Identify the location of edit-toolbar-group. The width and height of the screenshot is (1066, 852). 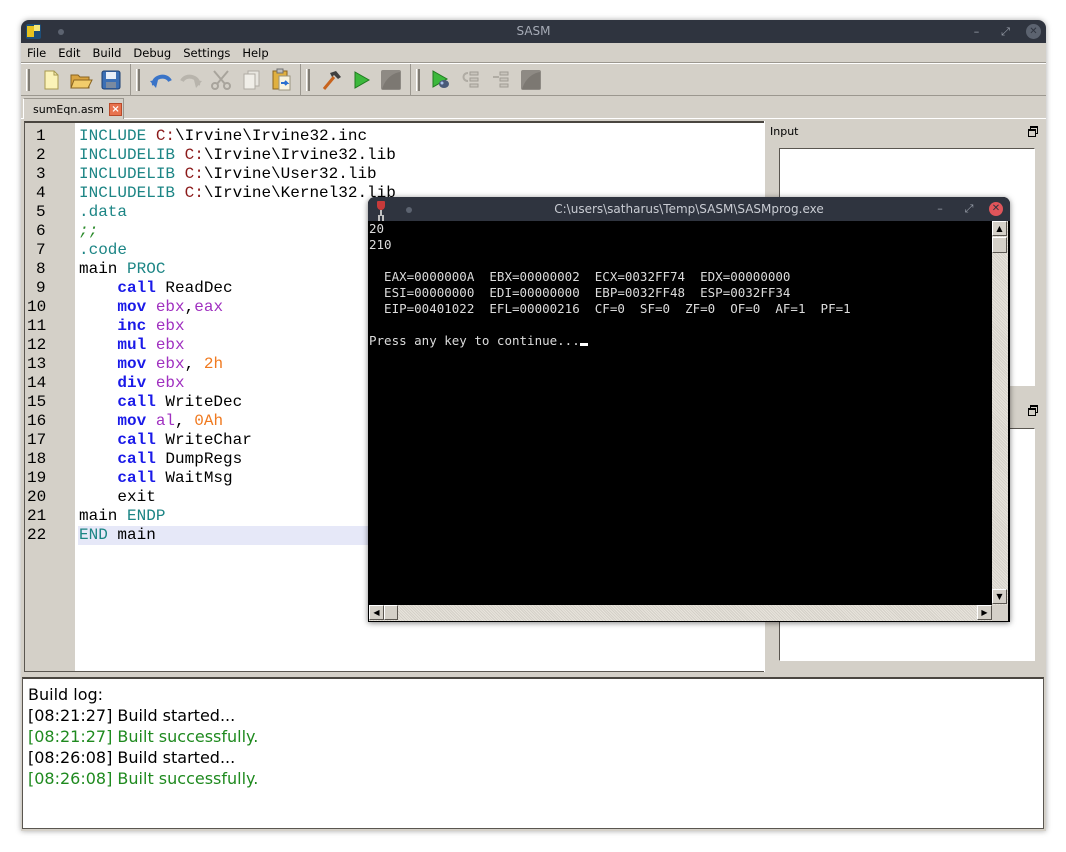
(216, 79).